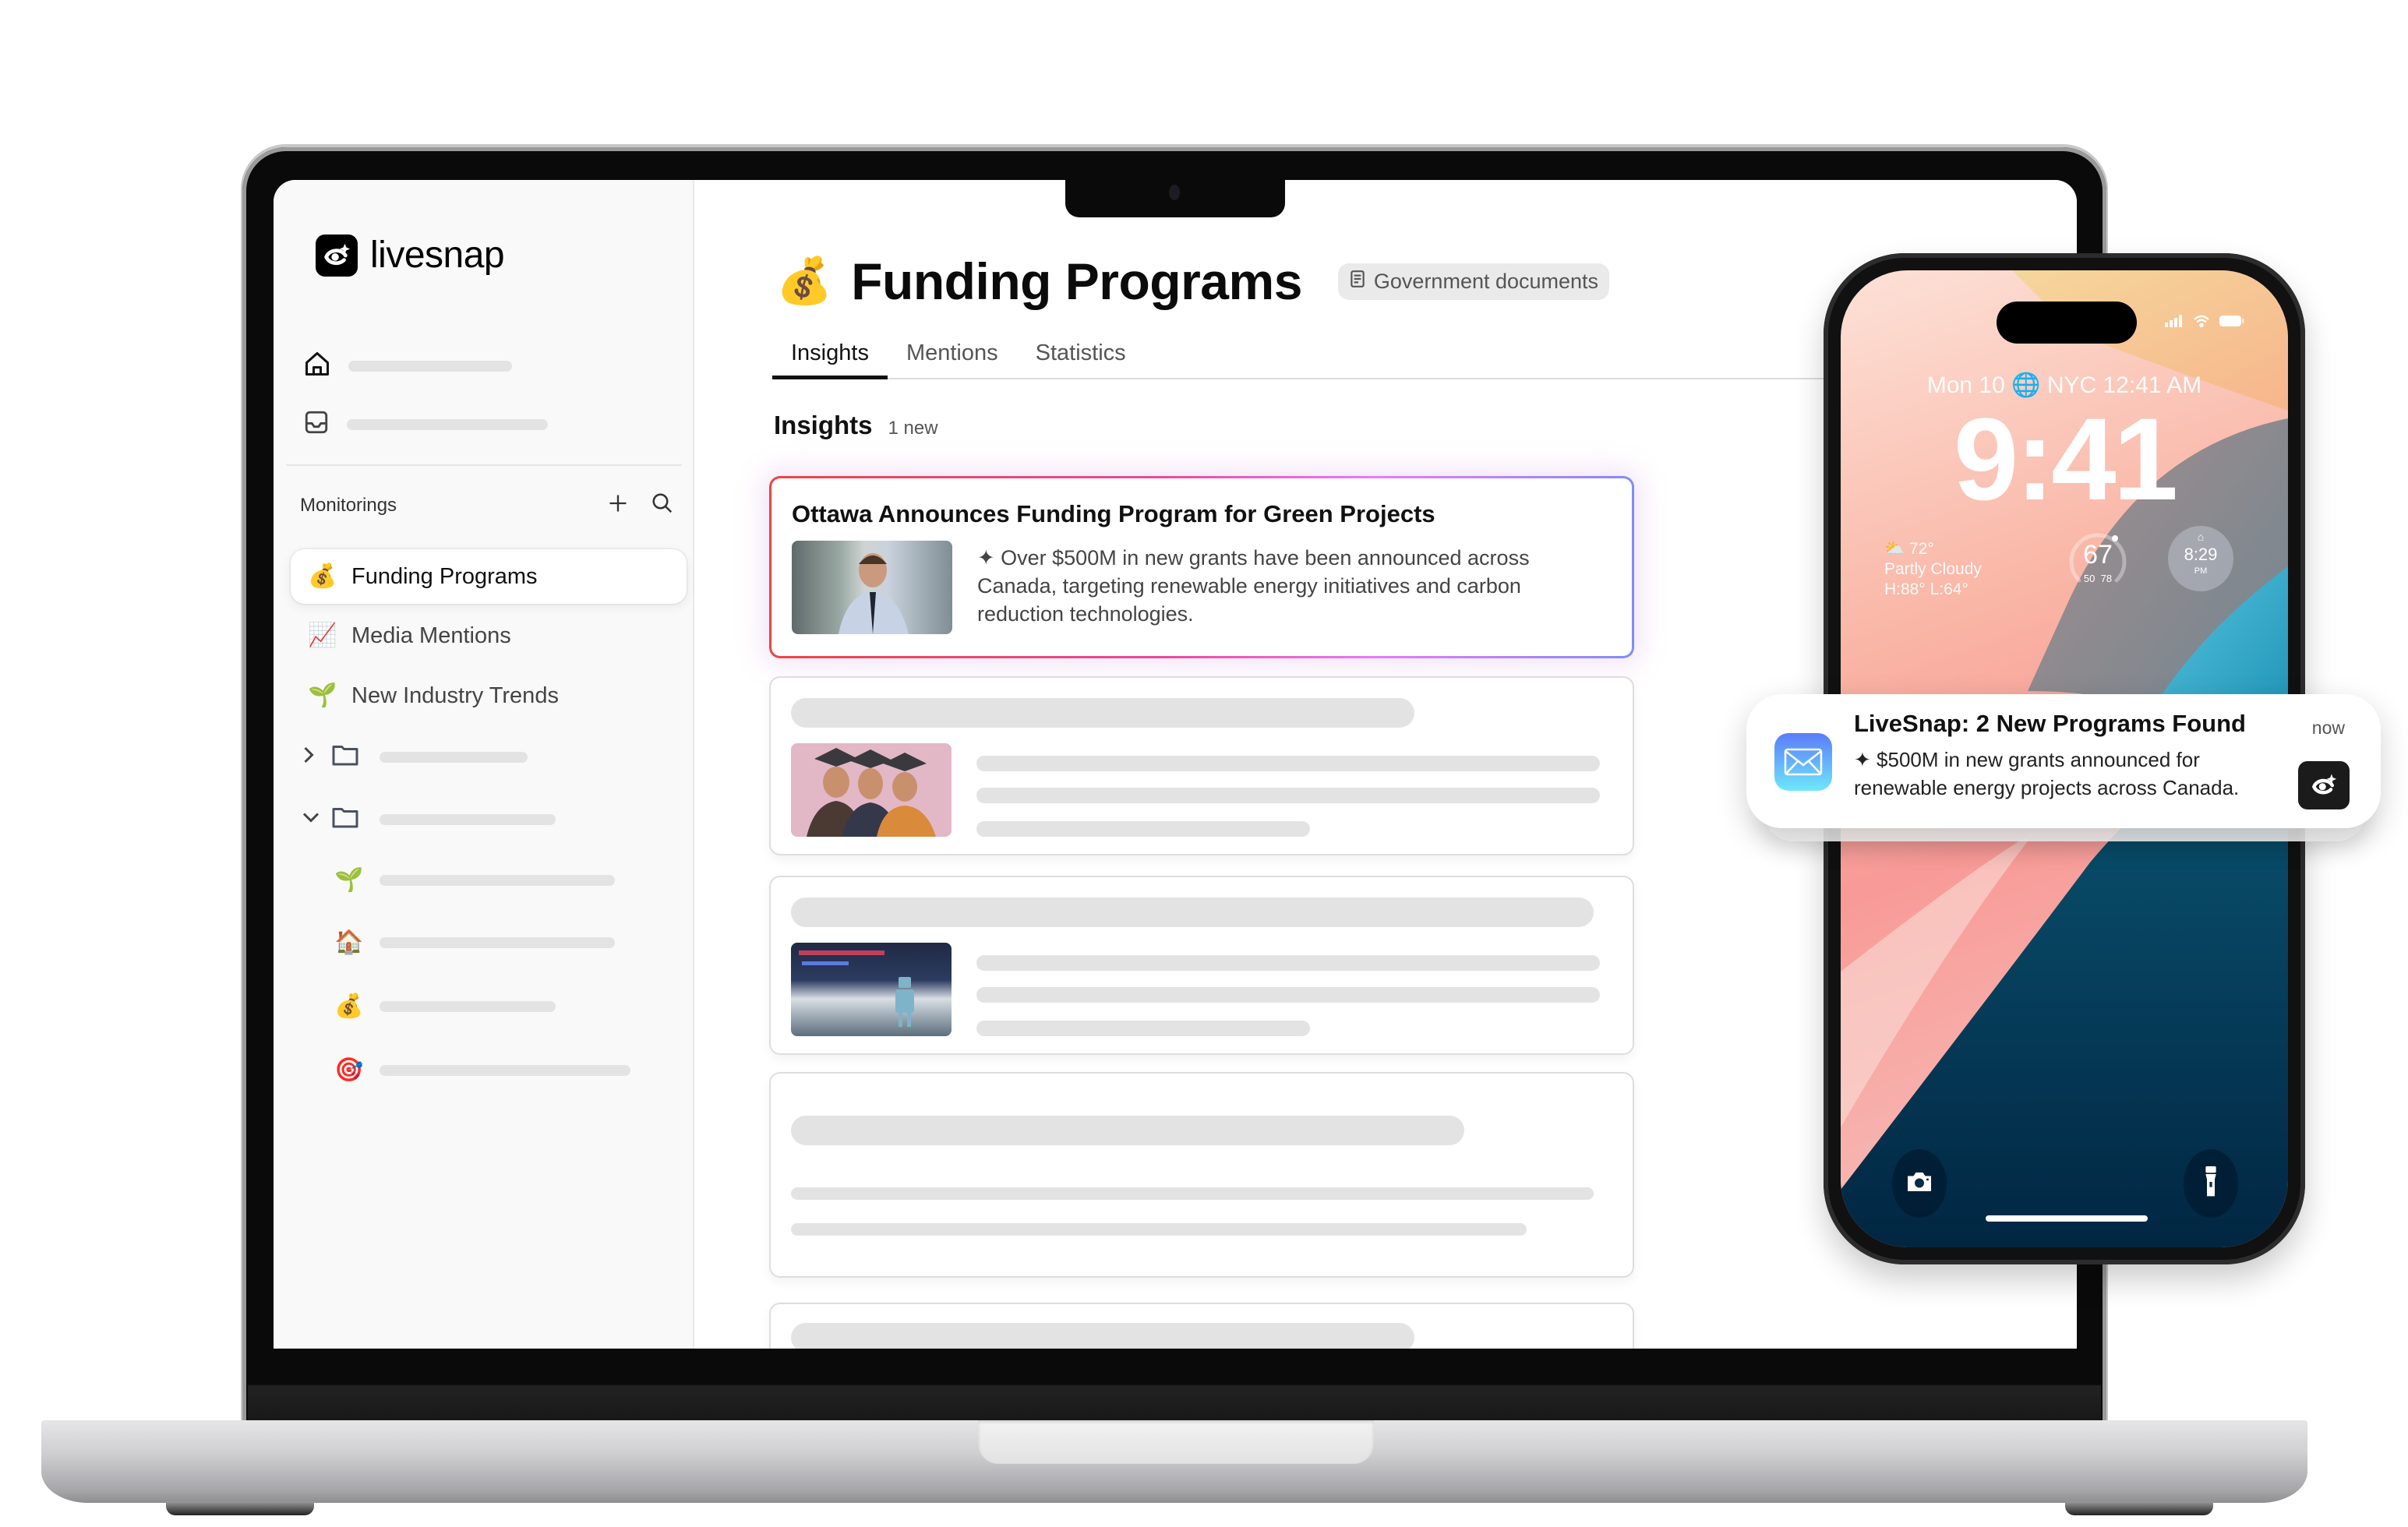 The height and width of the screenshot is (1527, 2408). I want to click on weather-condition: Partly Cloudy, so click(1933, 569).